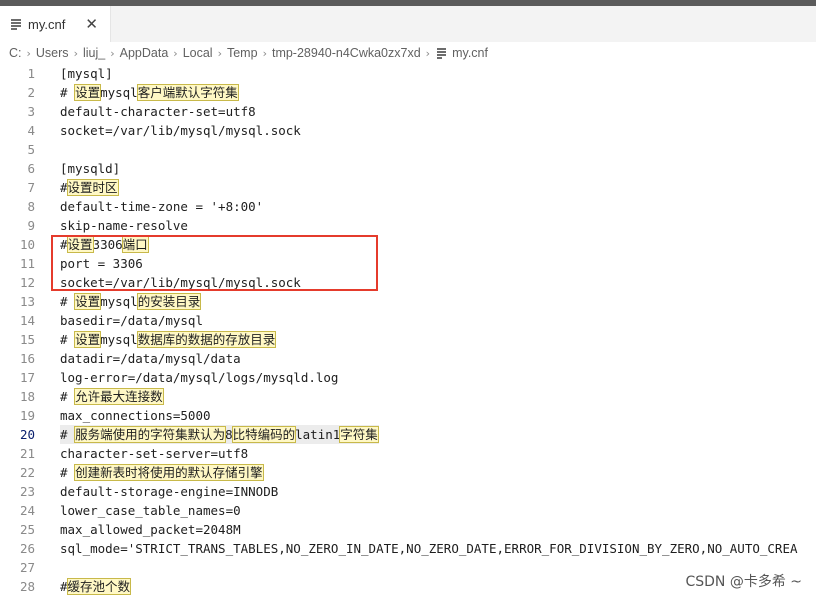  I want to click on comment-cjk-text: 比特编码的, so click(264, 434).